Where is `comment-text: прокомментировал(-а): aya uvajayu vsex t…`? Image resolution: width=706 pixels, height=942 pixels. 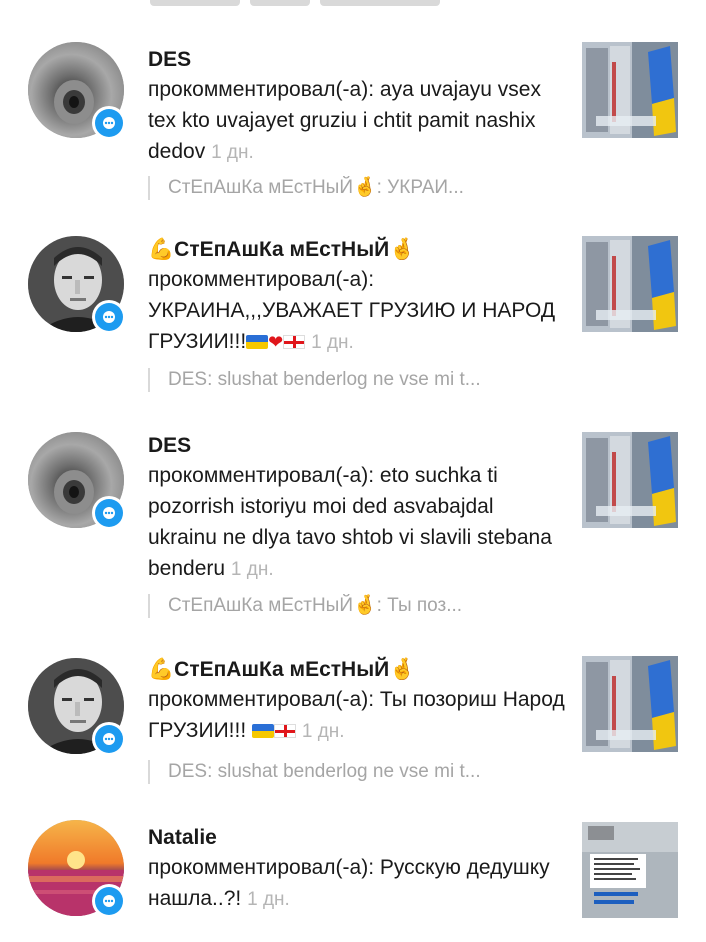 comment-text: прокомментировал(-а): aya uvajayu vsex t… is located at coordinates (358, 121).